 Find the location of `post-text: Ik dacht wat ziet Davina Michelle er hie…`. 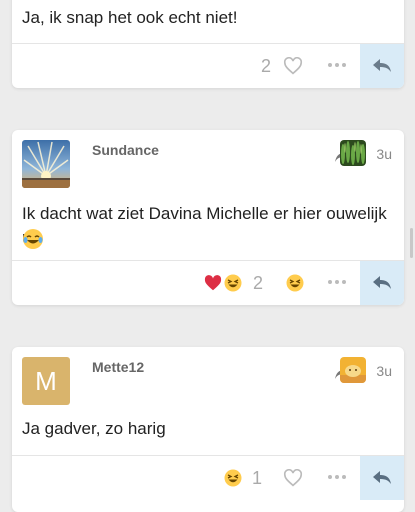

post-text: Ik dacht wat ziet Davina Michelle er hie… is located at coordinates (204, 225).